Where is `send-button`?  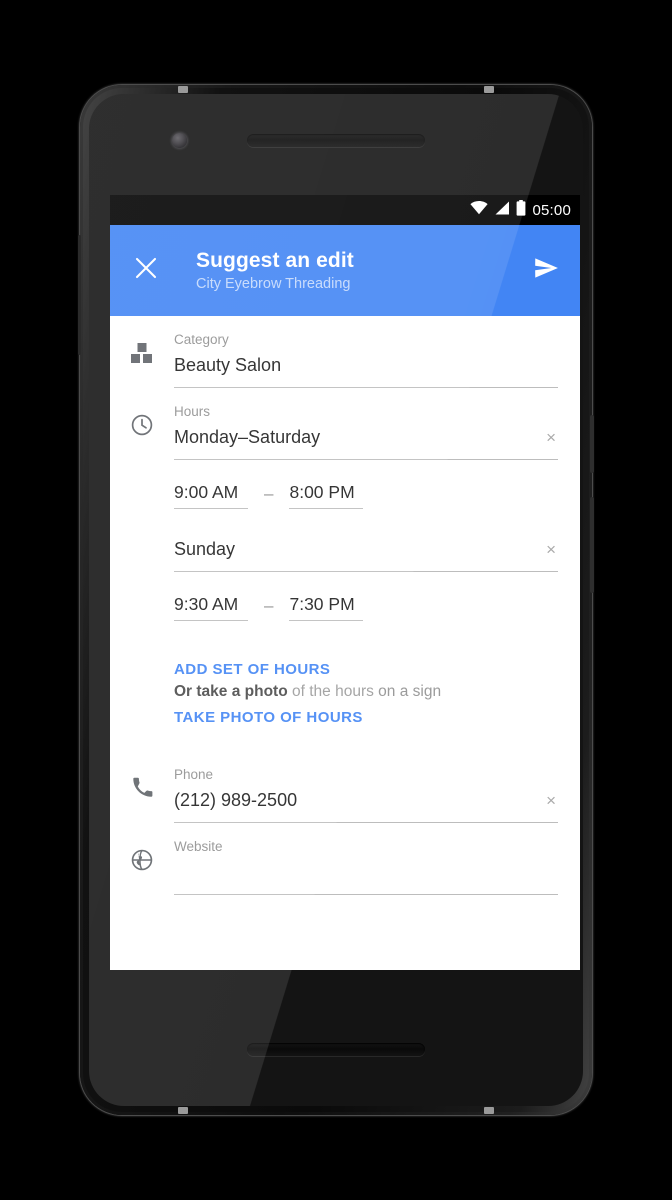
send-button is located at coordinates (546, 271).